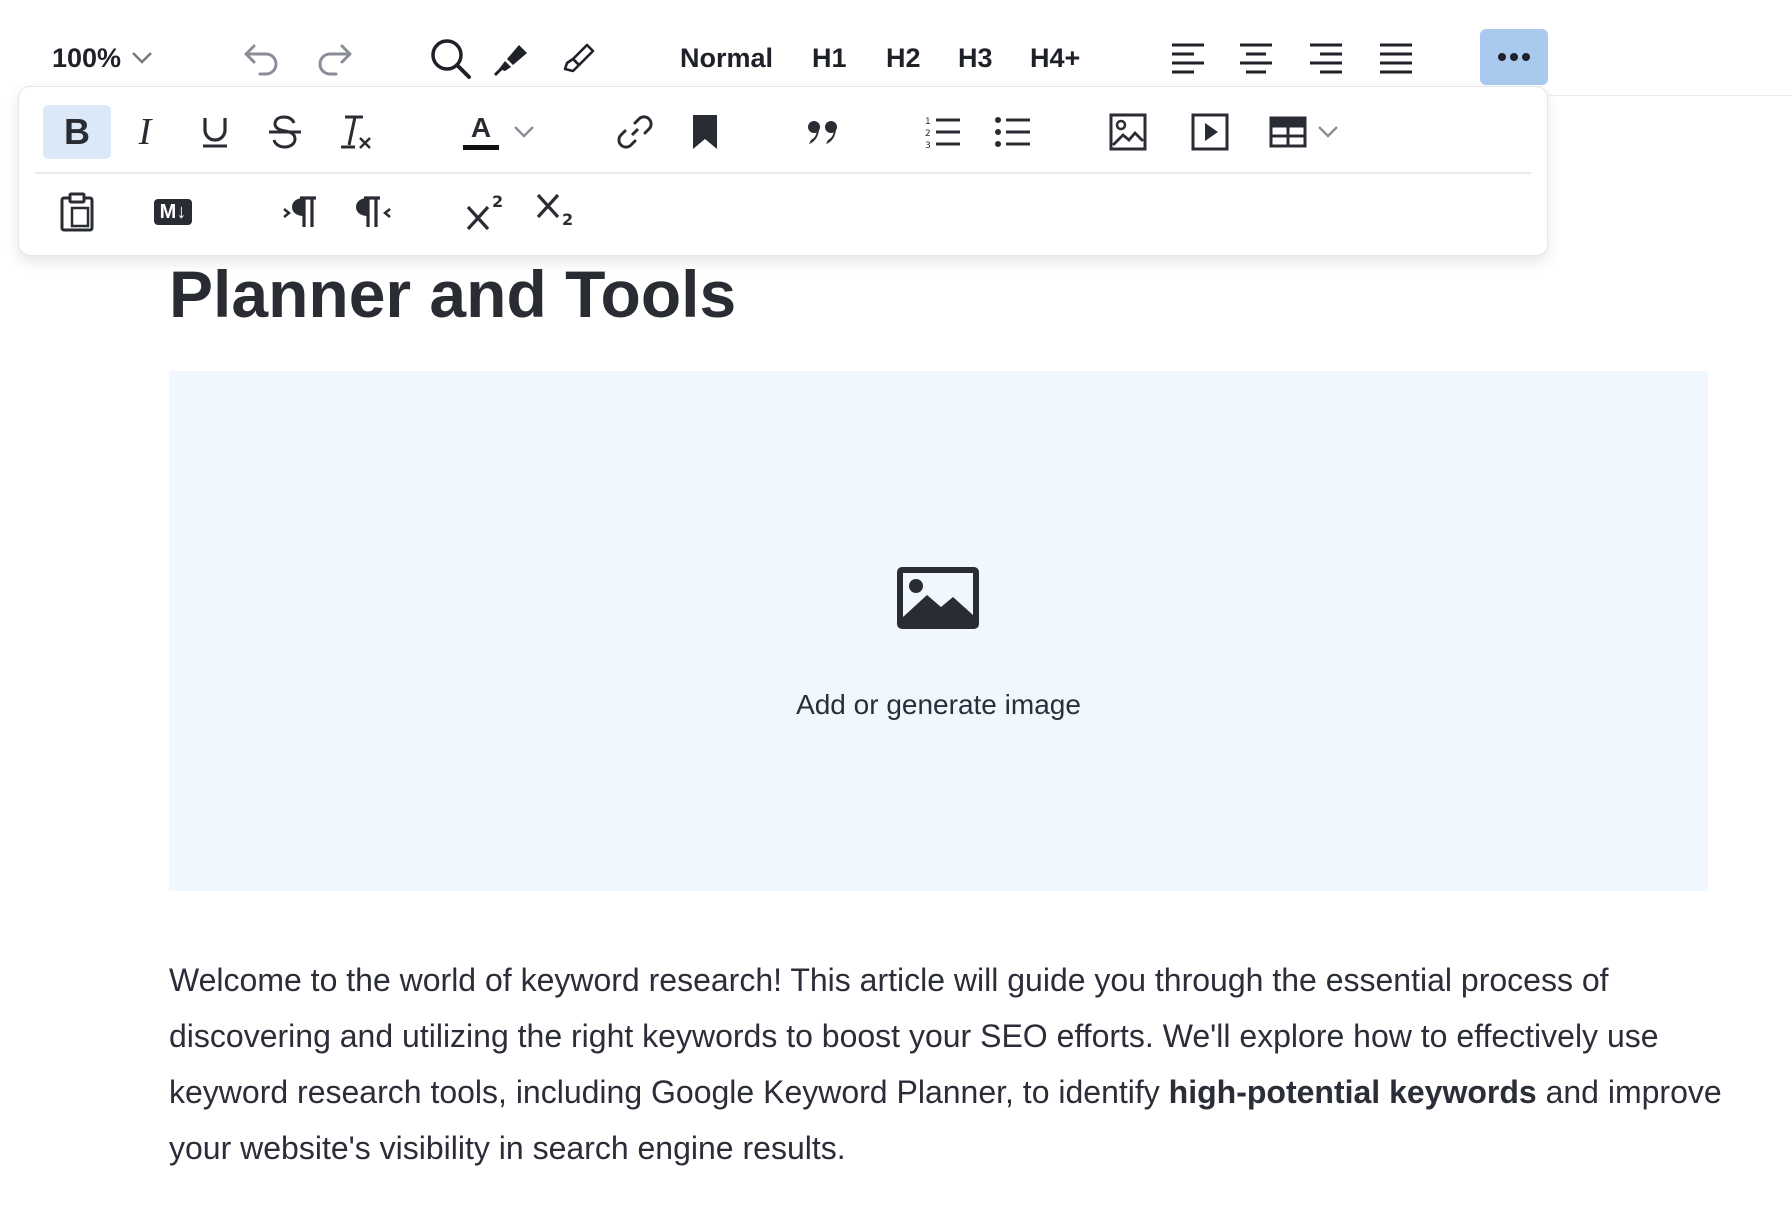 The height and width of the screenshot is (1212, 1792). I want to click on insert-table-dropdown, so click(1304, 132).